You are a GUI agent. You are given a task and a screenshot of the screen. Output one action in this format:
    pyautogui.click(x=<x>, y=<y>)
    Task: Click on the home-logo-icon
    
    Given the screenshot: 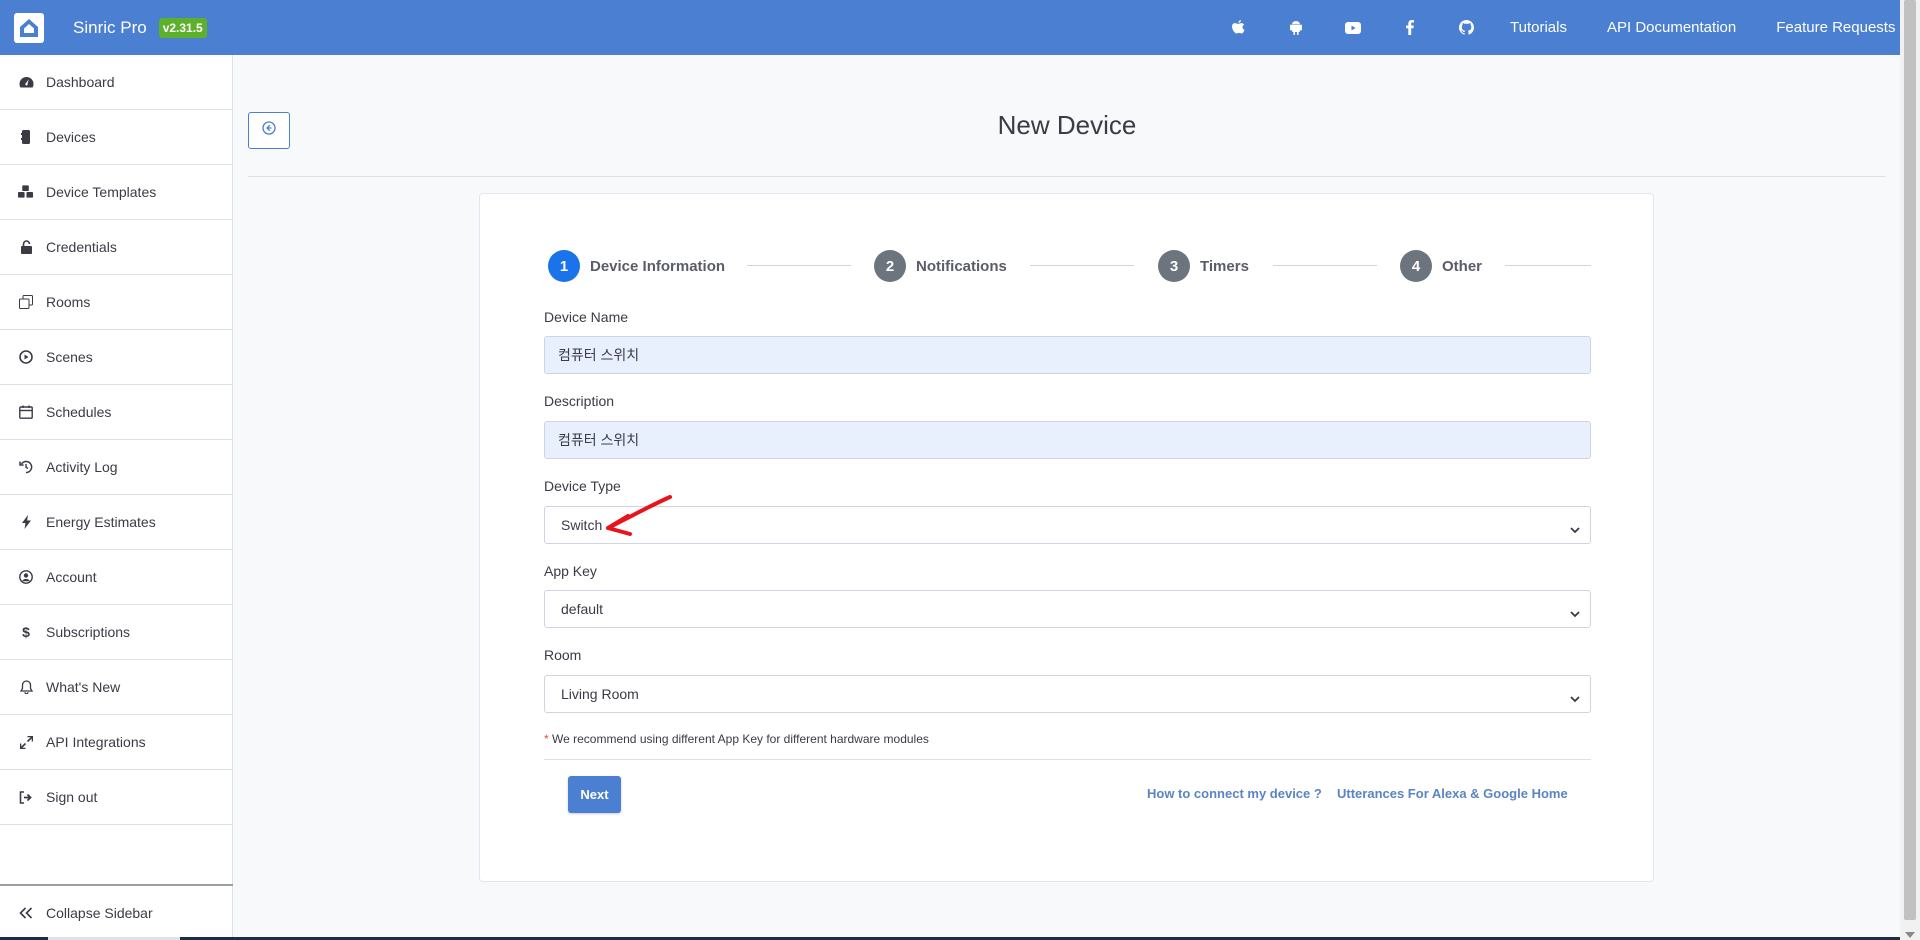 What is the action you would take?
    pyautogui.click(x=29, y=27)
    